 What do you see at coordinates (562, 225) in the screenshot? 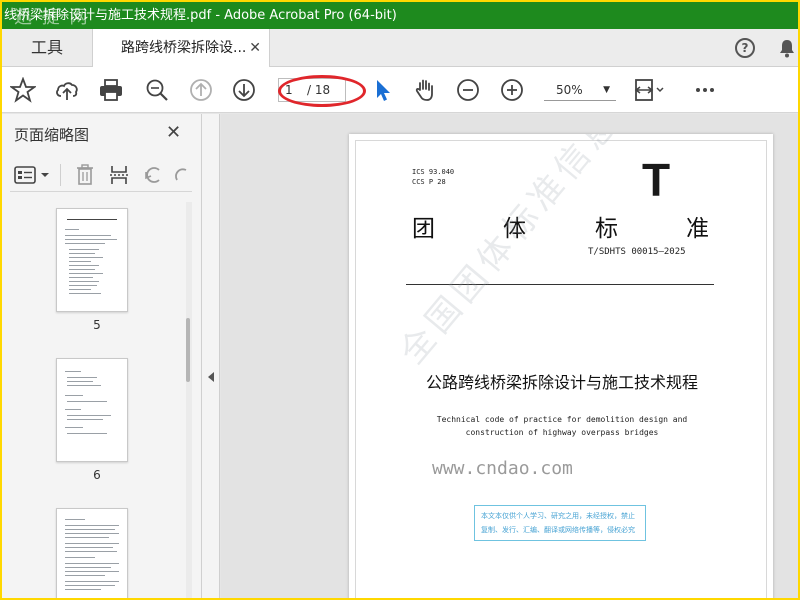
I see `standard-type-heading: 团 体 标 准` at bounding box center [562, 225].